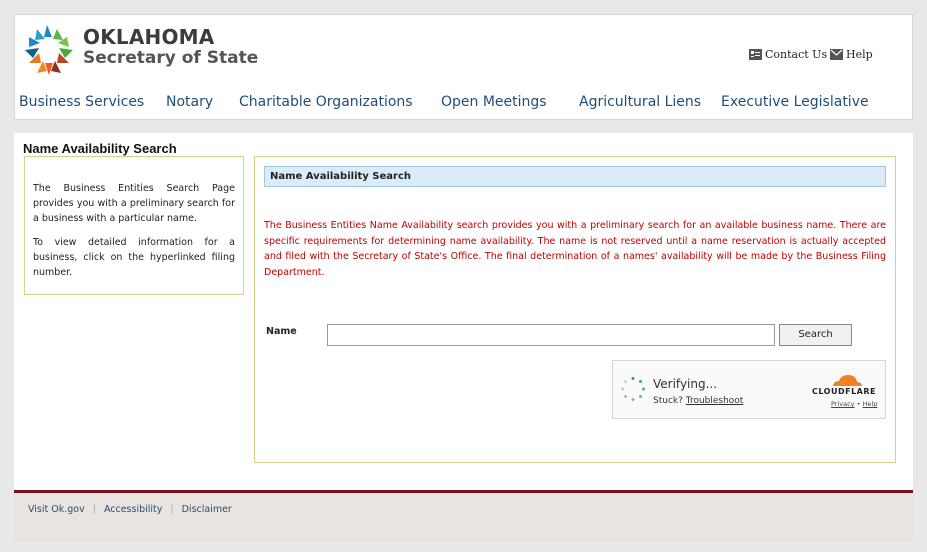 This screenshot has width=927, height=552. I want to click on cloudflare-links: Privacy • Help, so click(854, 404).